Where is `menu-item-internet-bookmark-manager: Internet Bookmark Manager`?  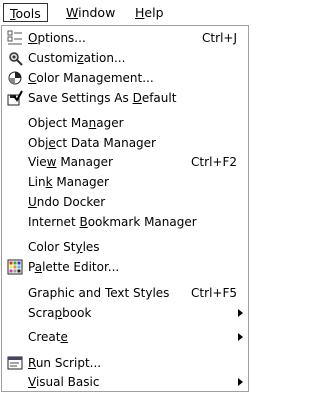 menu-item-internet-bookmark-manager: Internet Bookmark Manager is located at coordinates (126, 222).